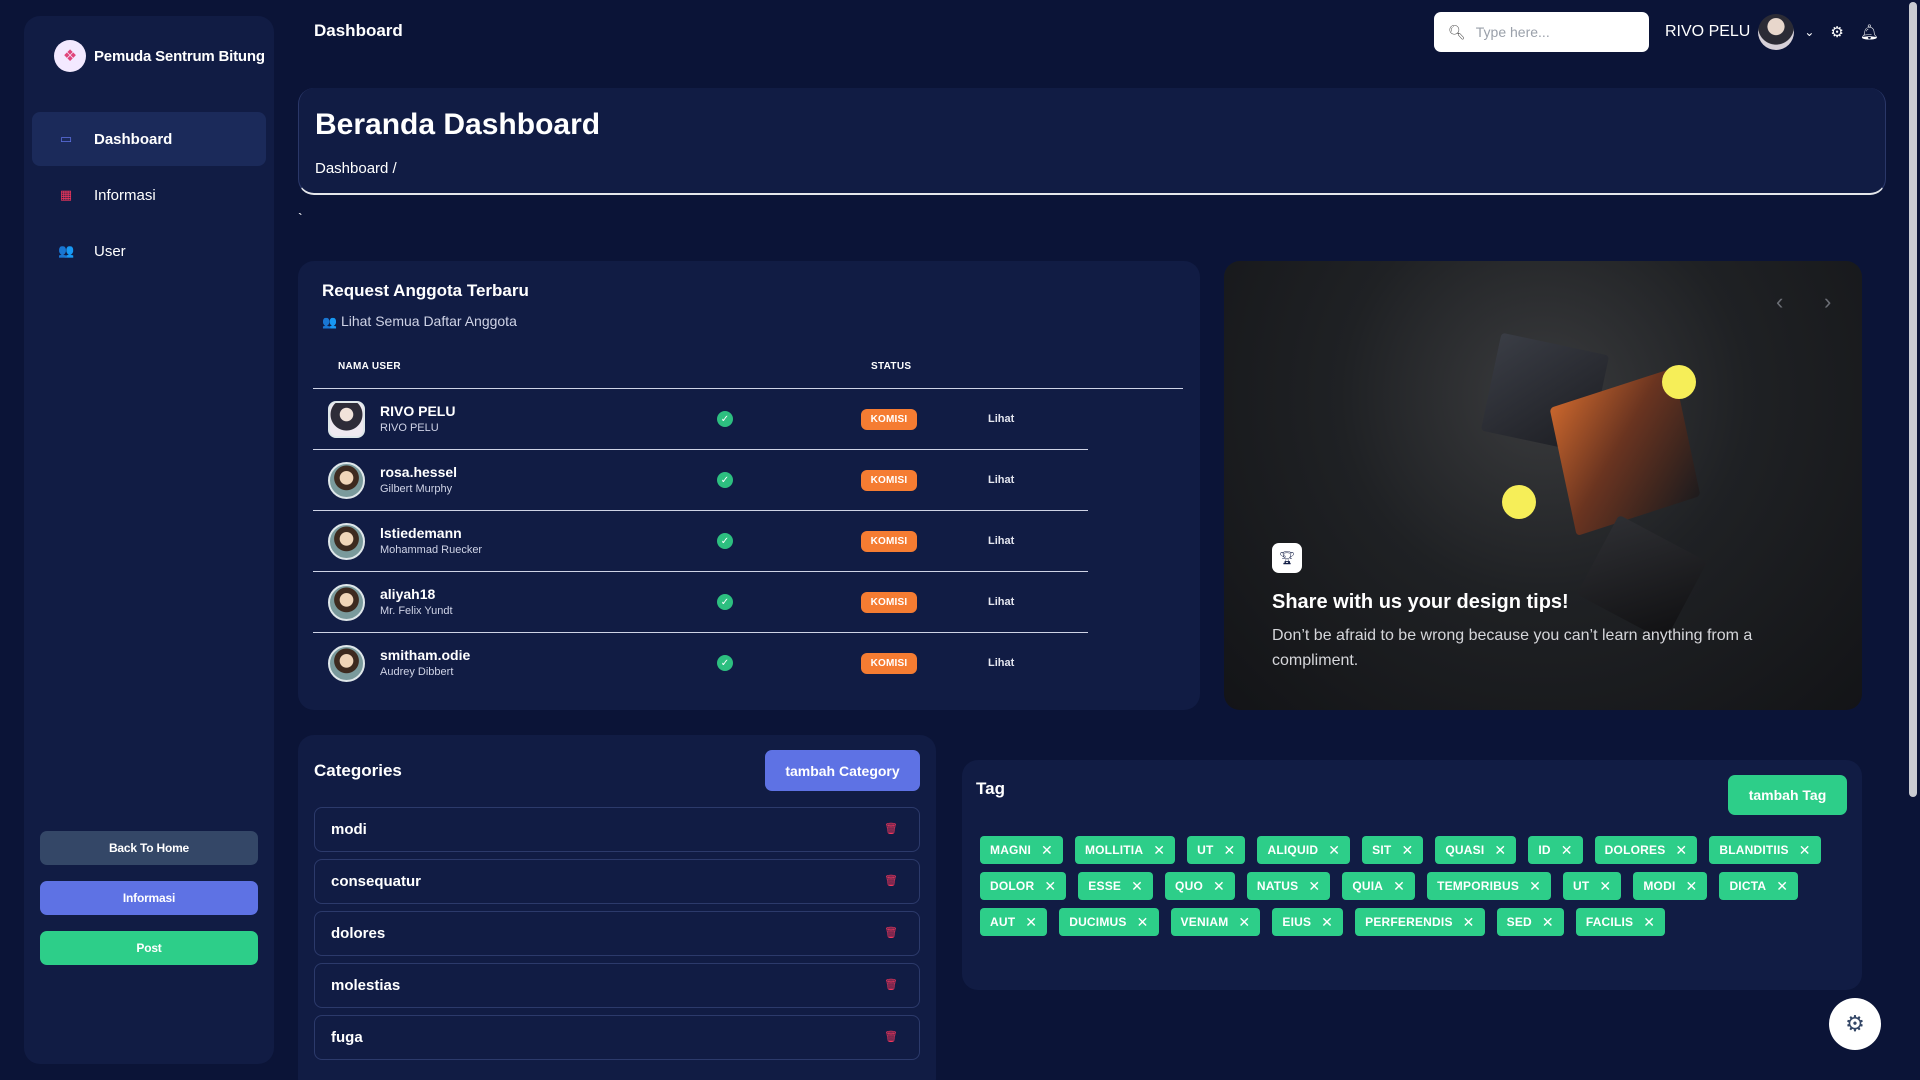  I want to click on table-row: RIVO PELU RIVO PELU ✓ KOMISI Lihat, so click(700, 419).